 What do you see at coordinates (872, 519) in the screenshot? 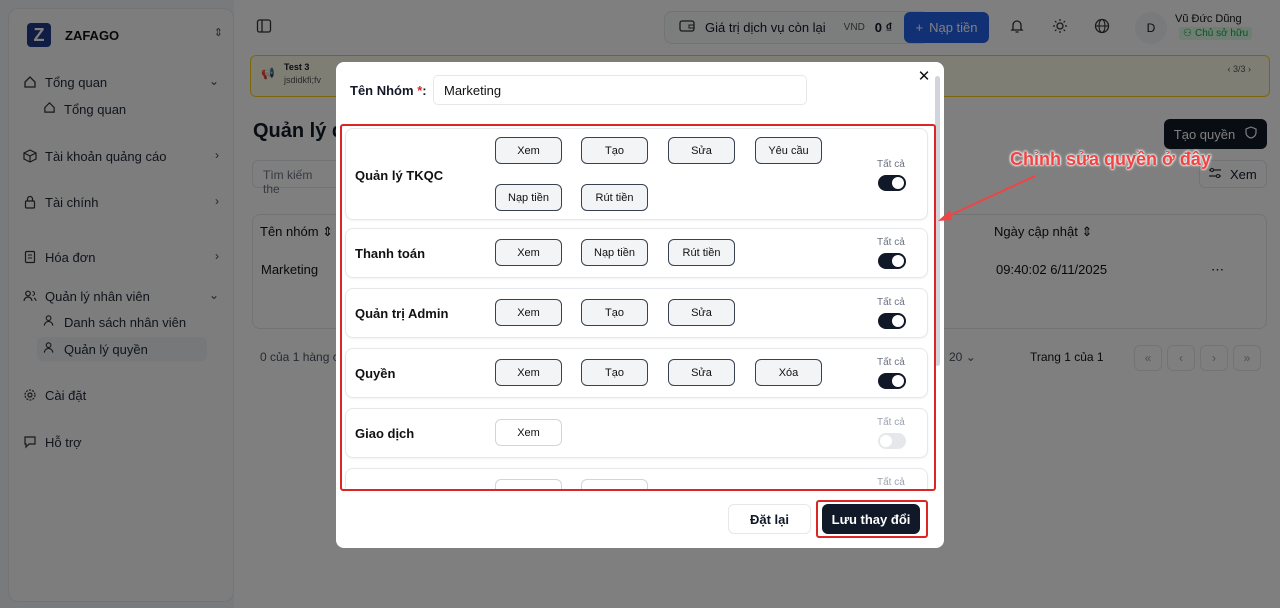
I see `highlight-save-button` at bounding box center [872, 519].